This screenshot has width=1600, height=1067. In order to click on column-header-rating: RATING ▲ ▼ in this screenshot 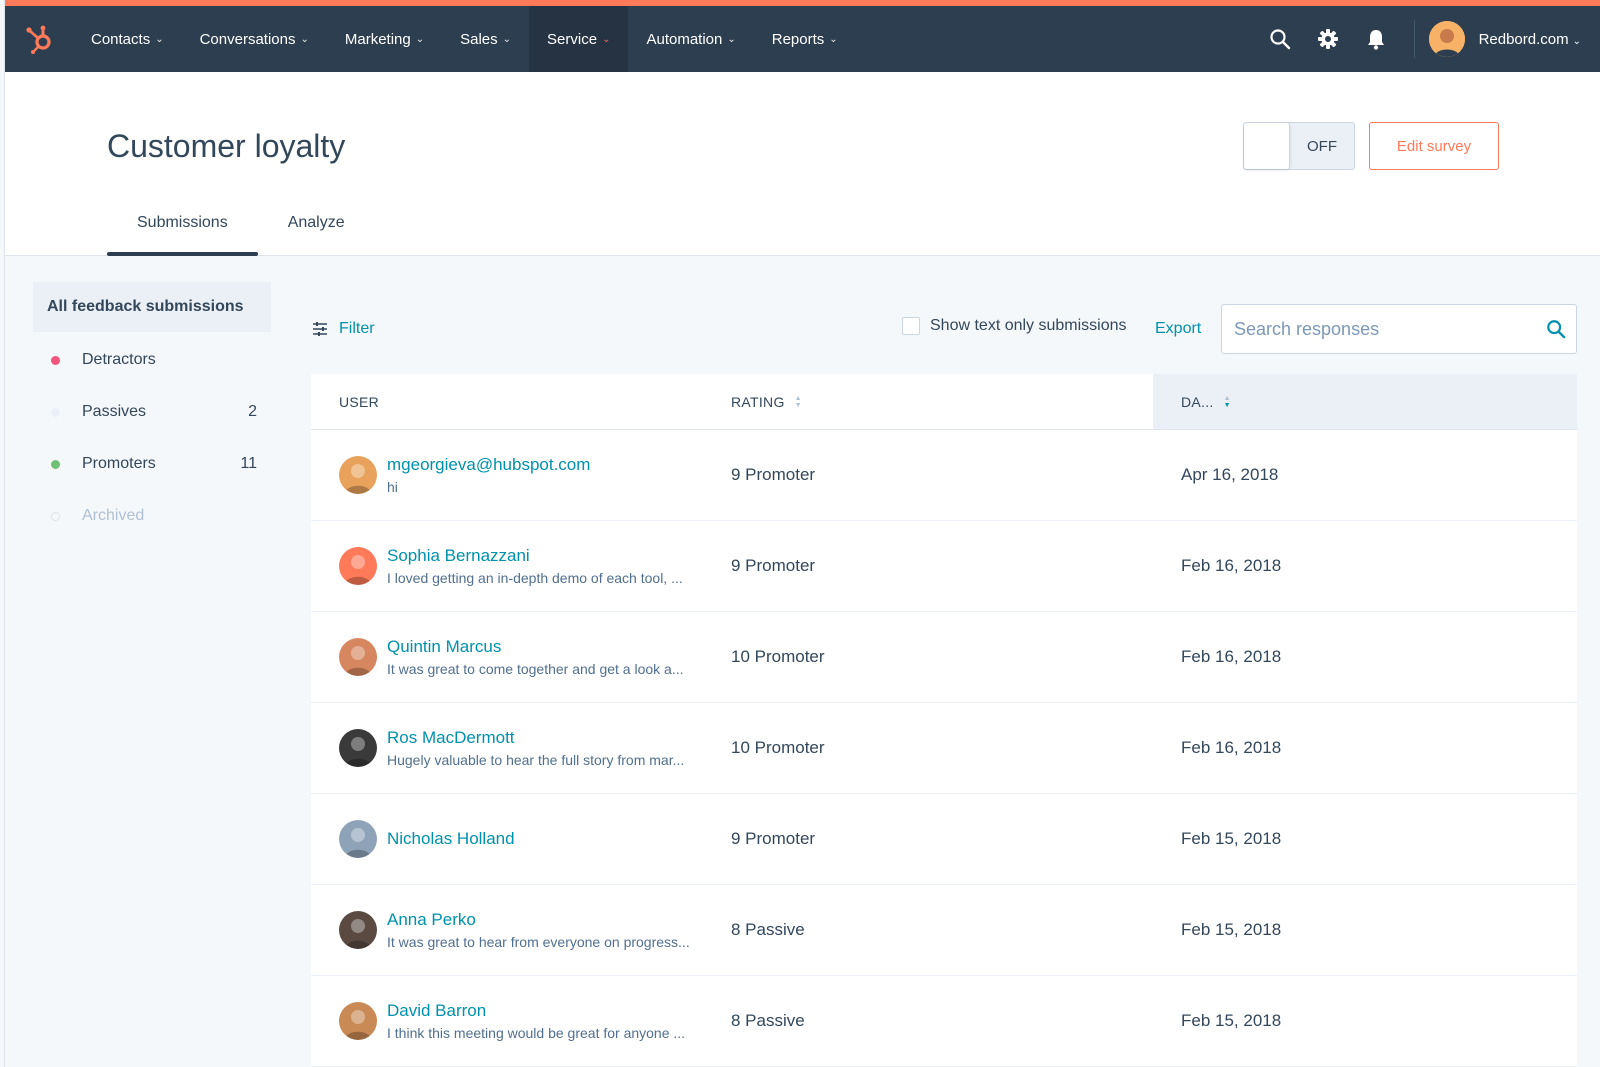, I will do `click(942, 401)`.